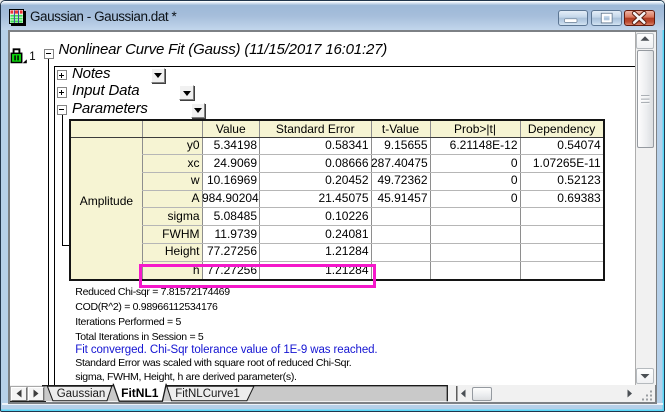 The width and height of the screenshot is (665, 412). Describe the element at coordinates (140, 393) in the screenshot. I see `svg-text: FitNL1` at that location.